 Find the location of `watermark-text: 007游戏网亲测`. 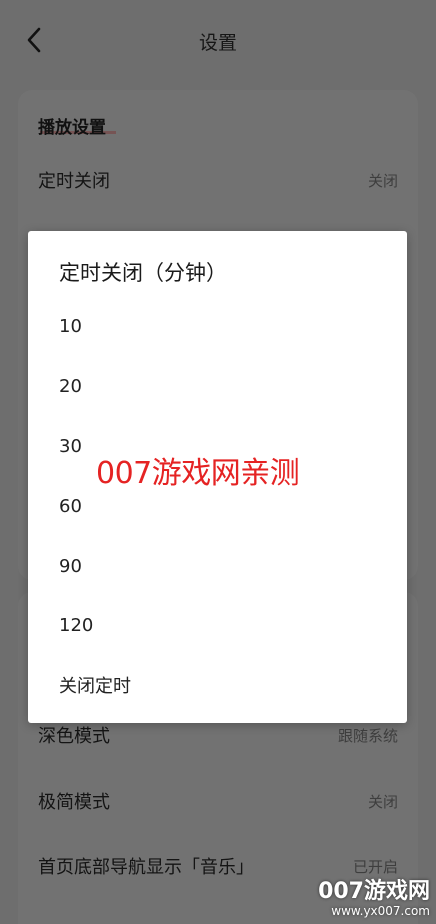

watermark-text: 007游戏网亲测 is located at coordinates (198, 473).